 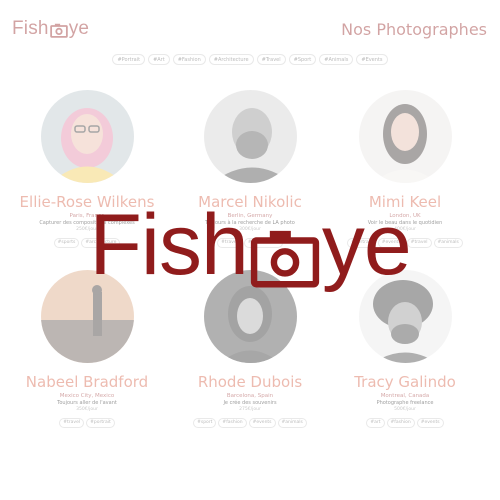 I want to click on photographer-tag: #sport, so click(x=205, y=423).